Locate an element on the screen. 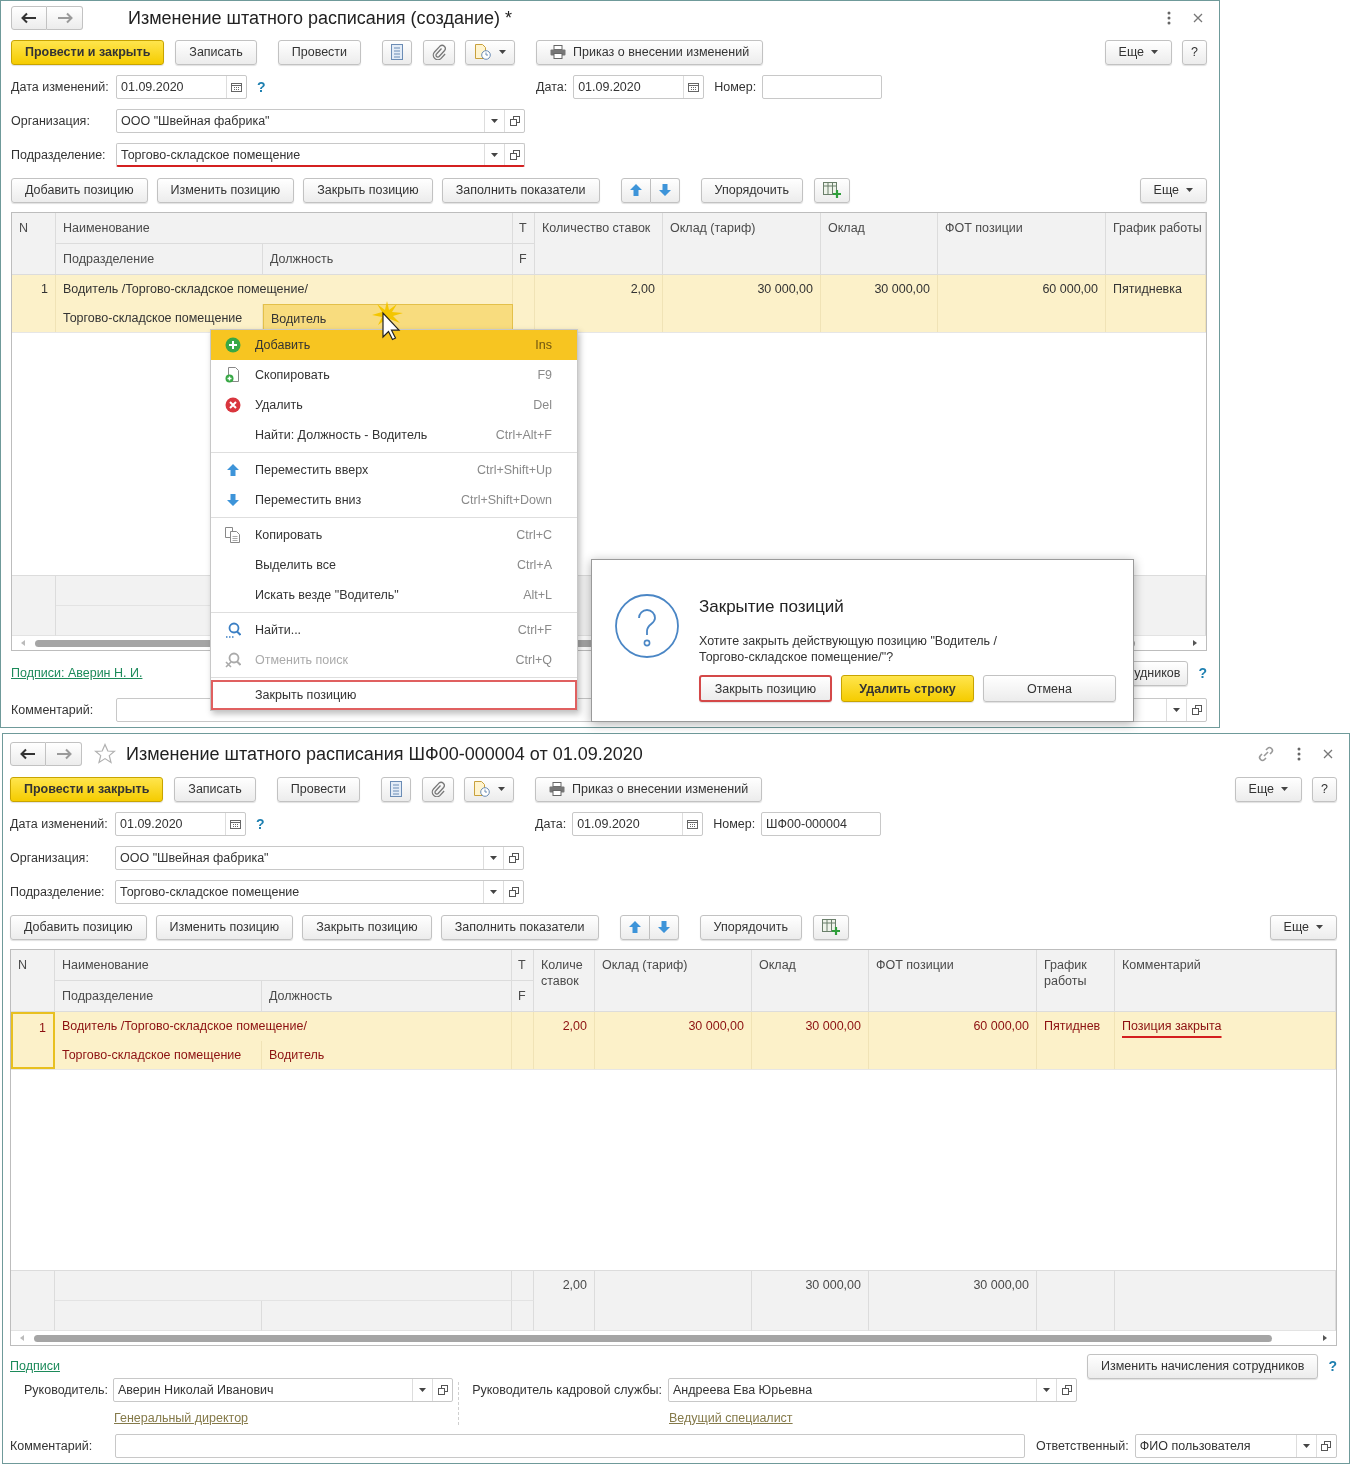 This screenshot has width=1350, height=1464. menu-item: Искать везде "Водитель" Alt+L is located at coordinates (394, 595).